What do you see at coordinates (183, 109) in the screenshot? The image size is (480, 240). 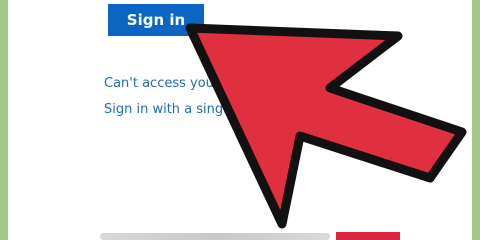 I see `single-use-code-link: Sign in with a single-use` at bounding box center [183, 109].